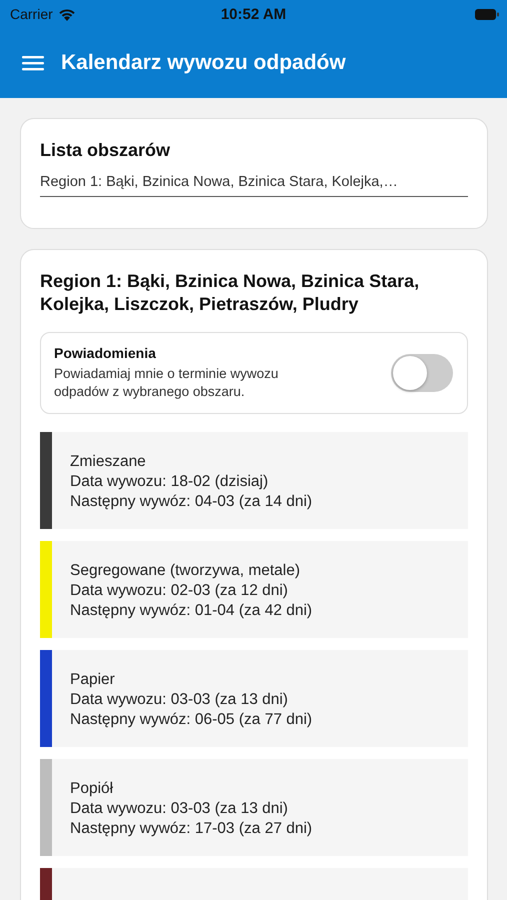  Describe the element at coordinates (179, 591) in the screenshot. I see `pickup-date: Data wywozu: 02-03 (za 12 dni)` at that location.